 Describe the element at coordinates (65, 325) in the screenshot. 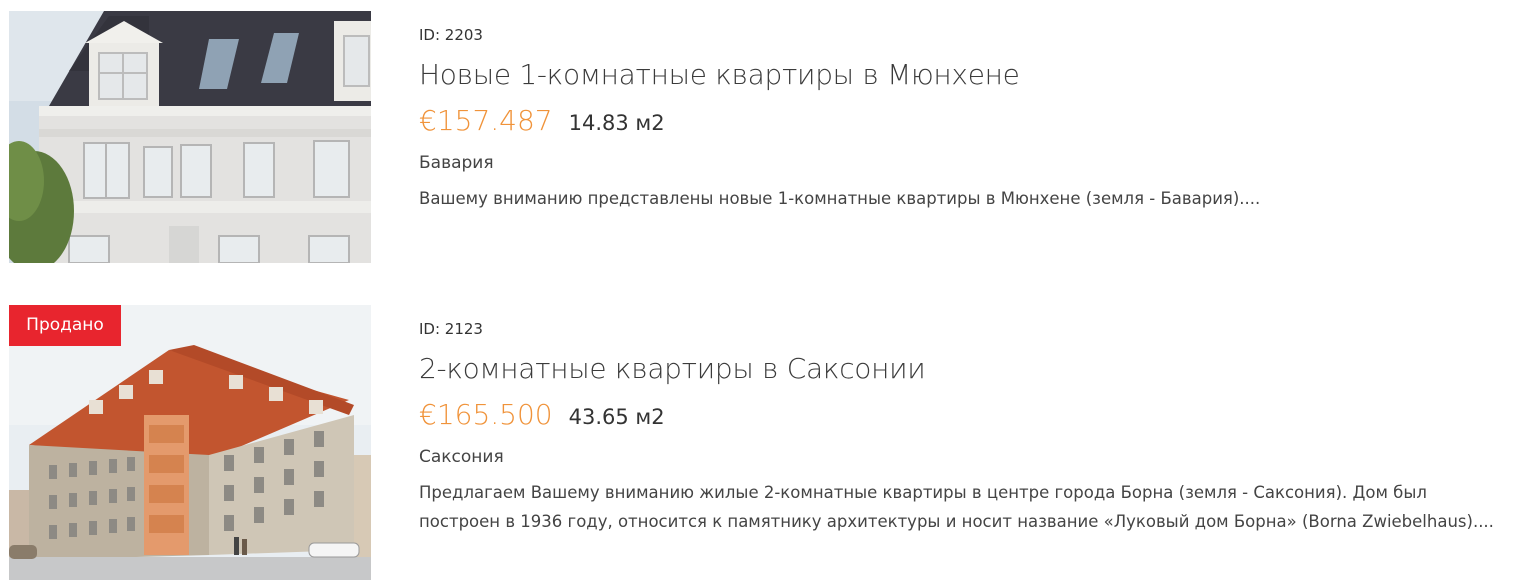

I see `sold-badge: Продано` at that location.